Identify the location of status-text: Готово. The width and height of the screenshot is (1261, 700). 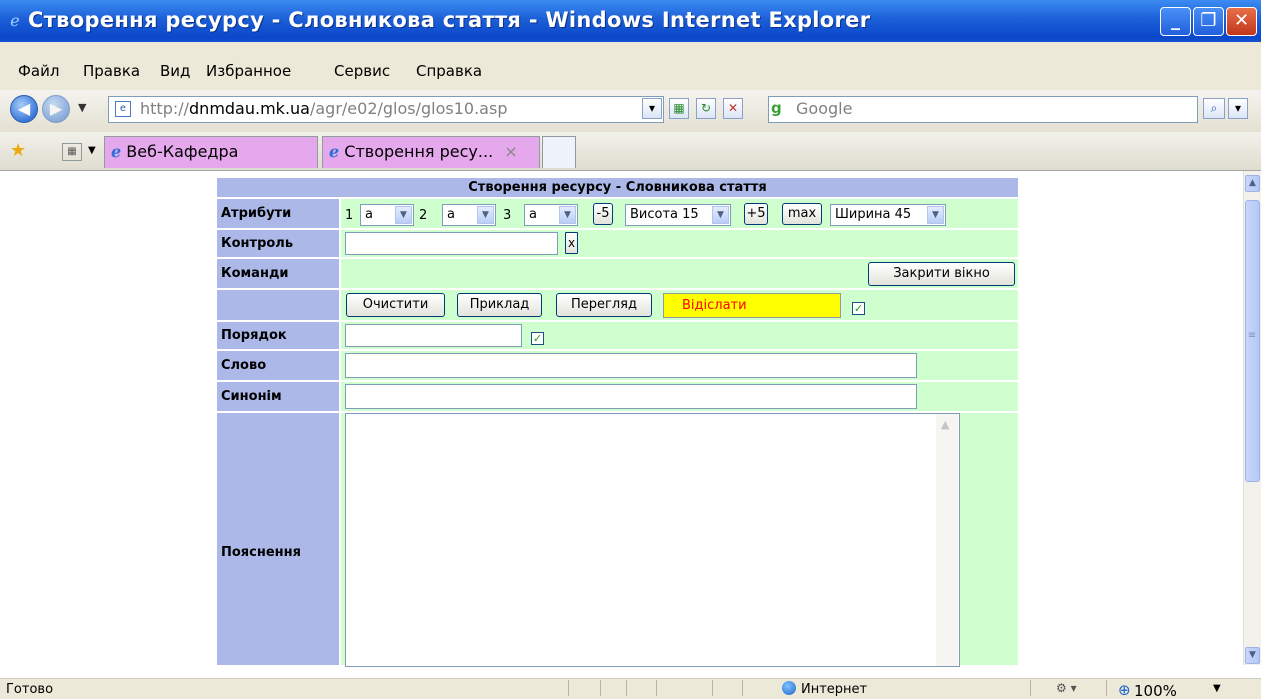
(30, 689).